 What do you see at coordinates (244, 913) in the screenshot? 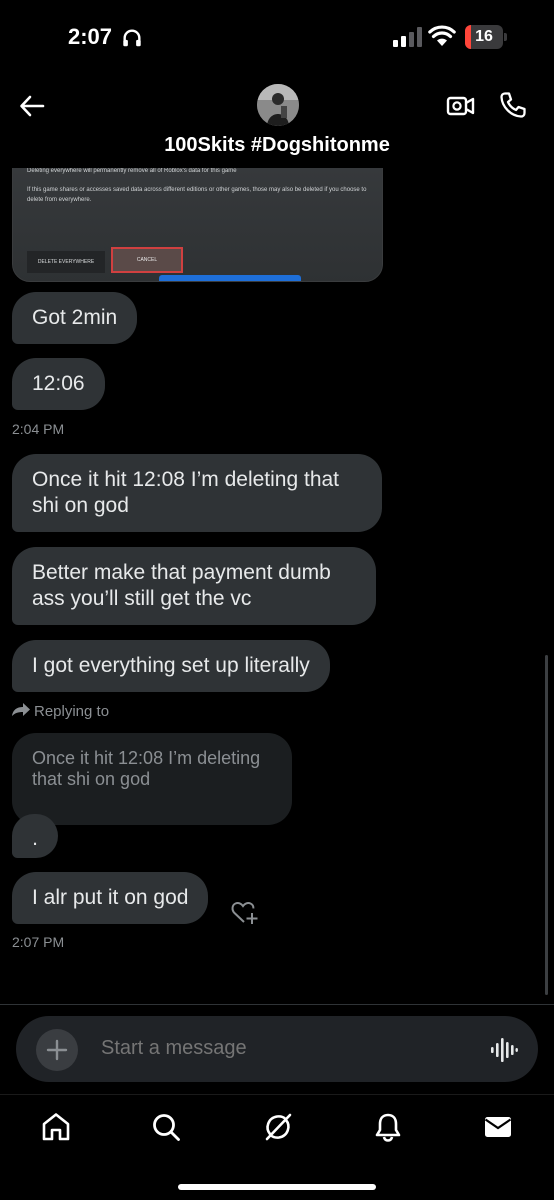
I see `add-reaction-icon` at bounding box center [244, 913].